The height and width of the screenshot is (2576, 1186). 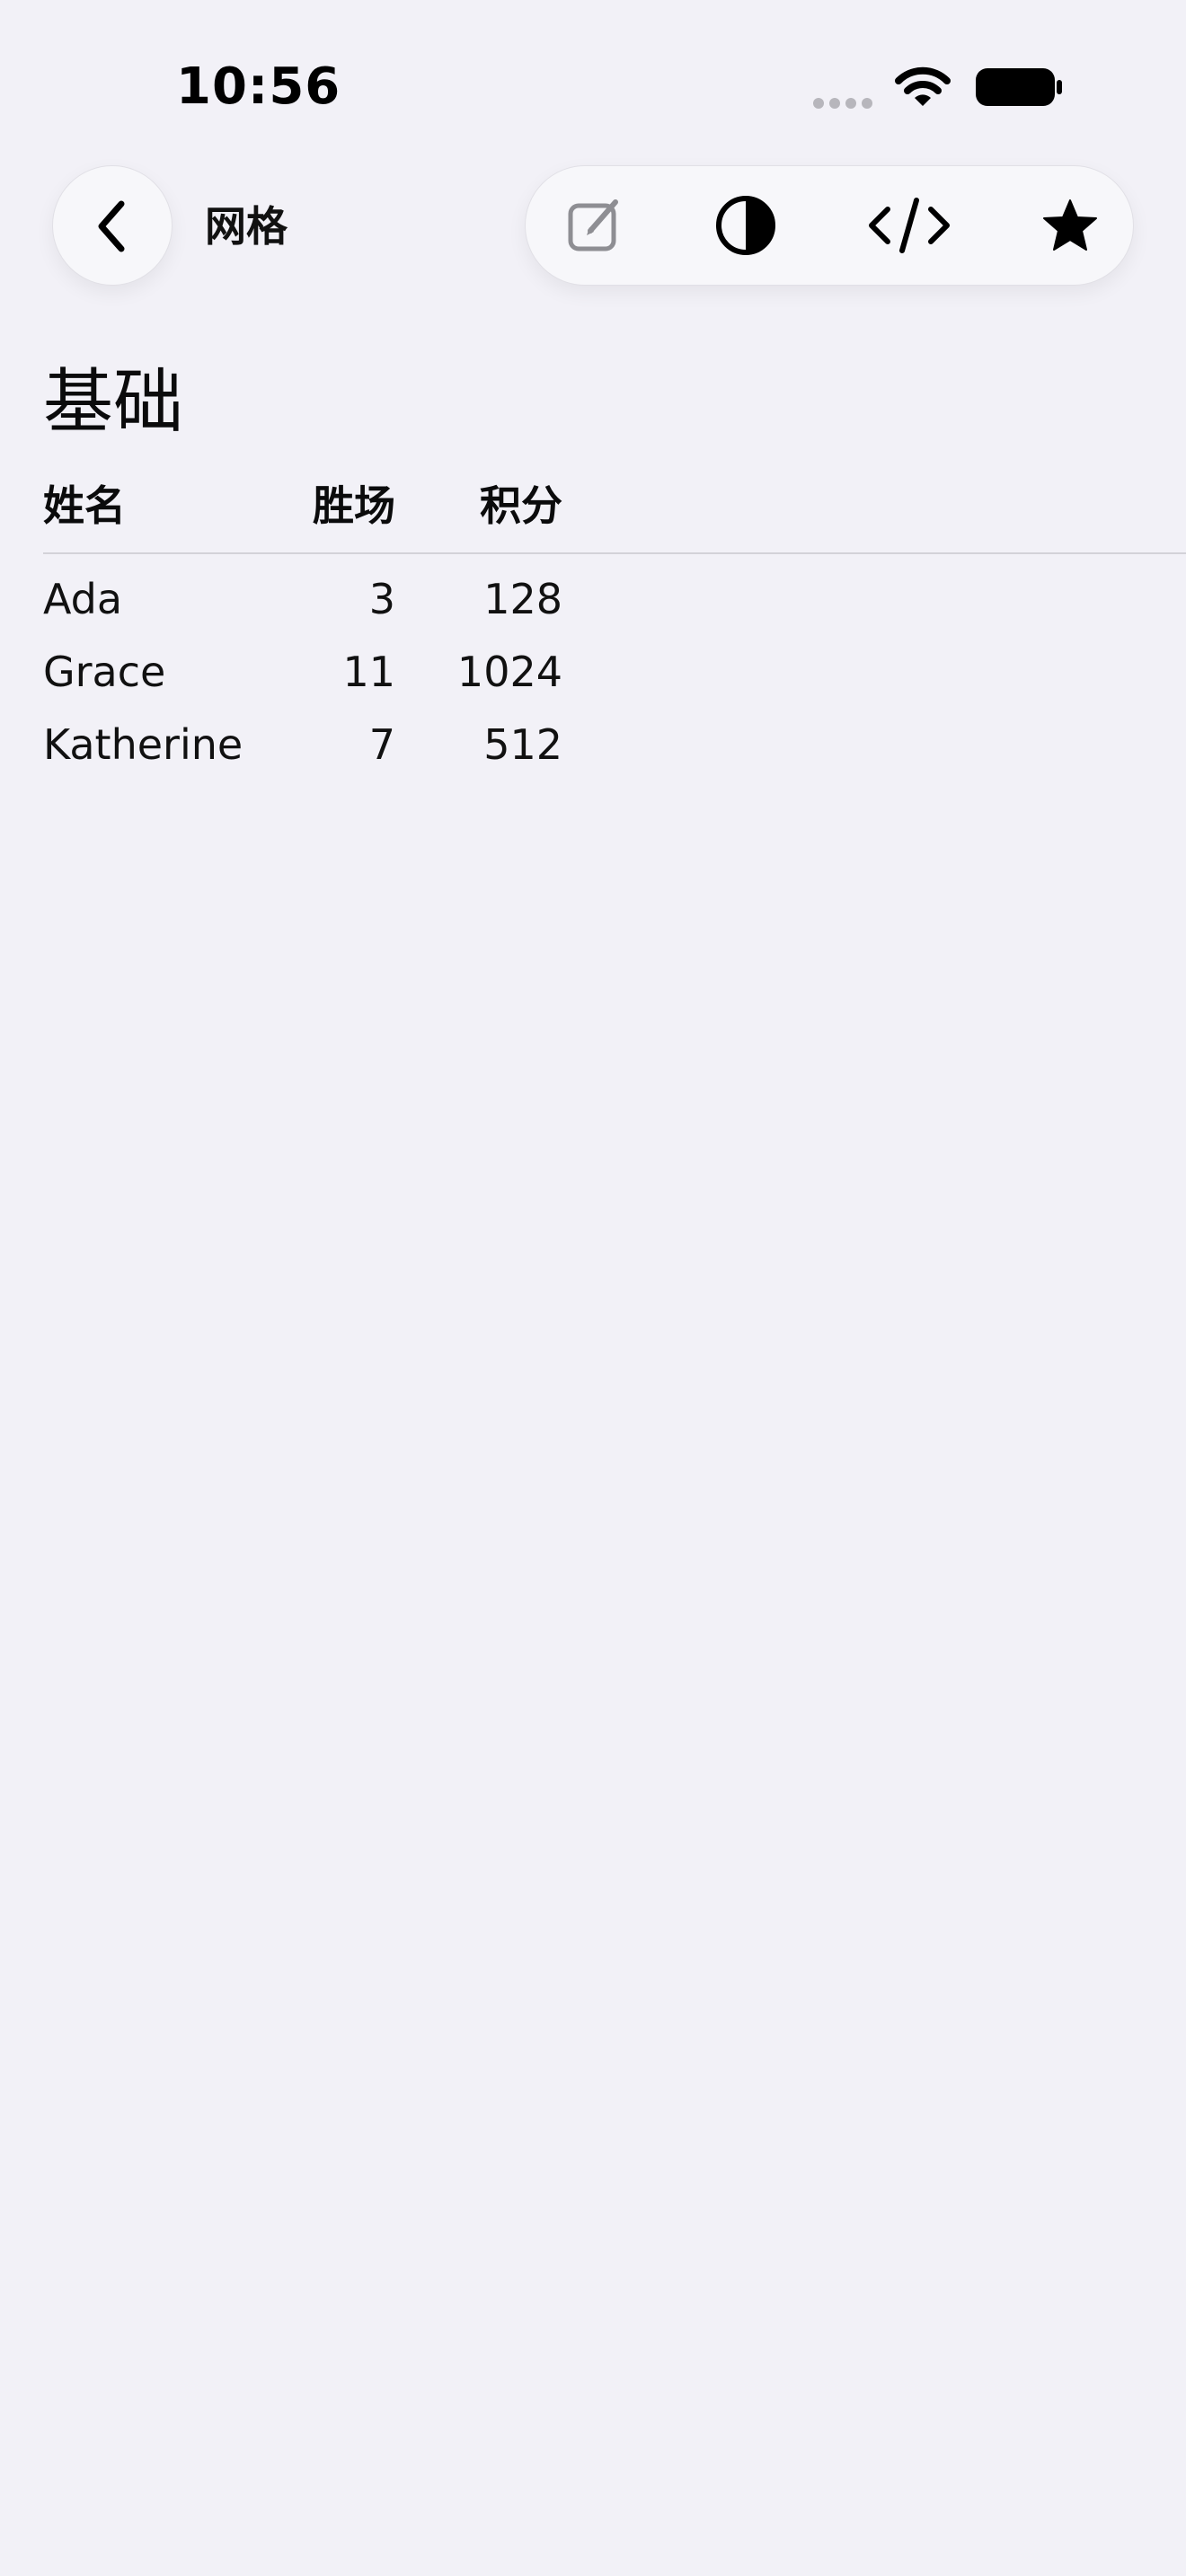 I want to click on appearance-button, so click(x=746, y=225).